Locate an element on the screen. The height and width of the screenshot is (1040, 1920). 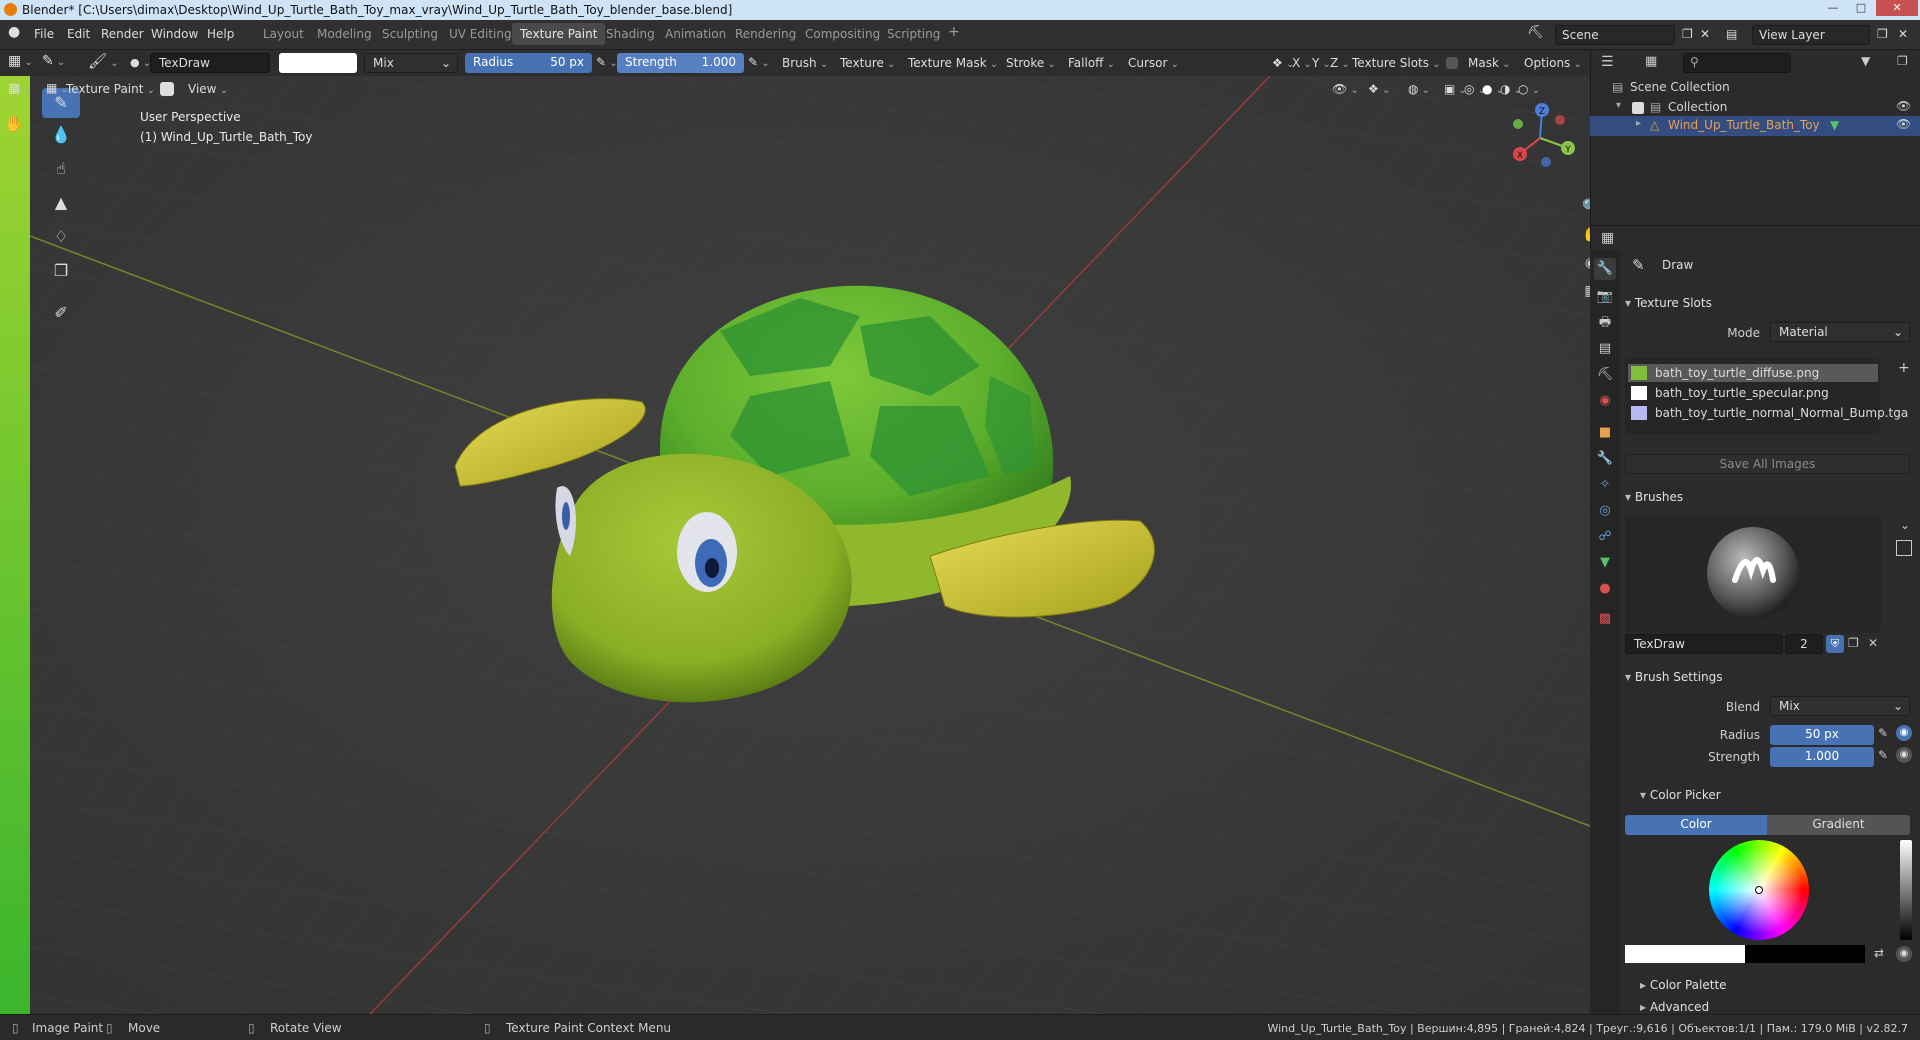
menu-stroke: Stroke is located at coordinates (1031, 63).